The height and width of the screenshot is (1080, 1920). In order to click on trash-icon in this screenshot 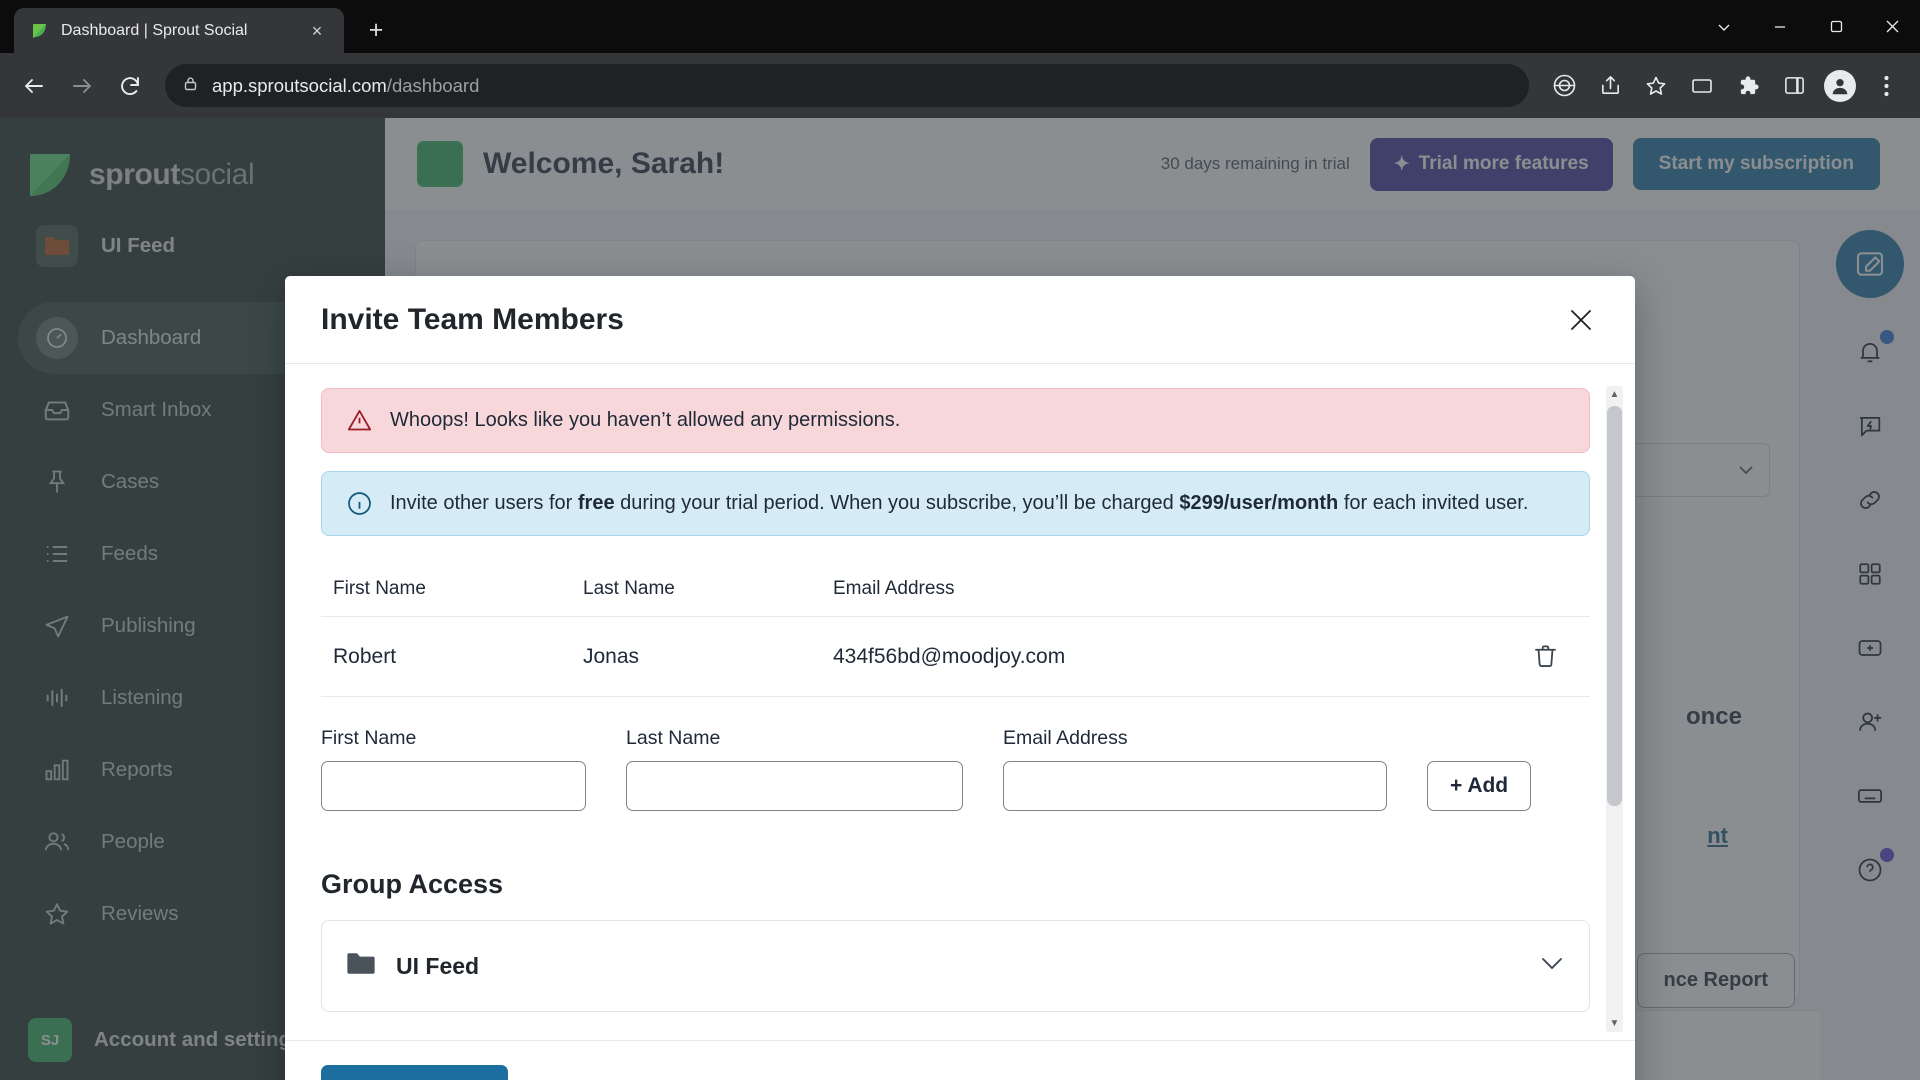, I will do `click(1545, 656)`.